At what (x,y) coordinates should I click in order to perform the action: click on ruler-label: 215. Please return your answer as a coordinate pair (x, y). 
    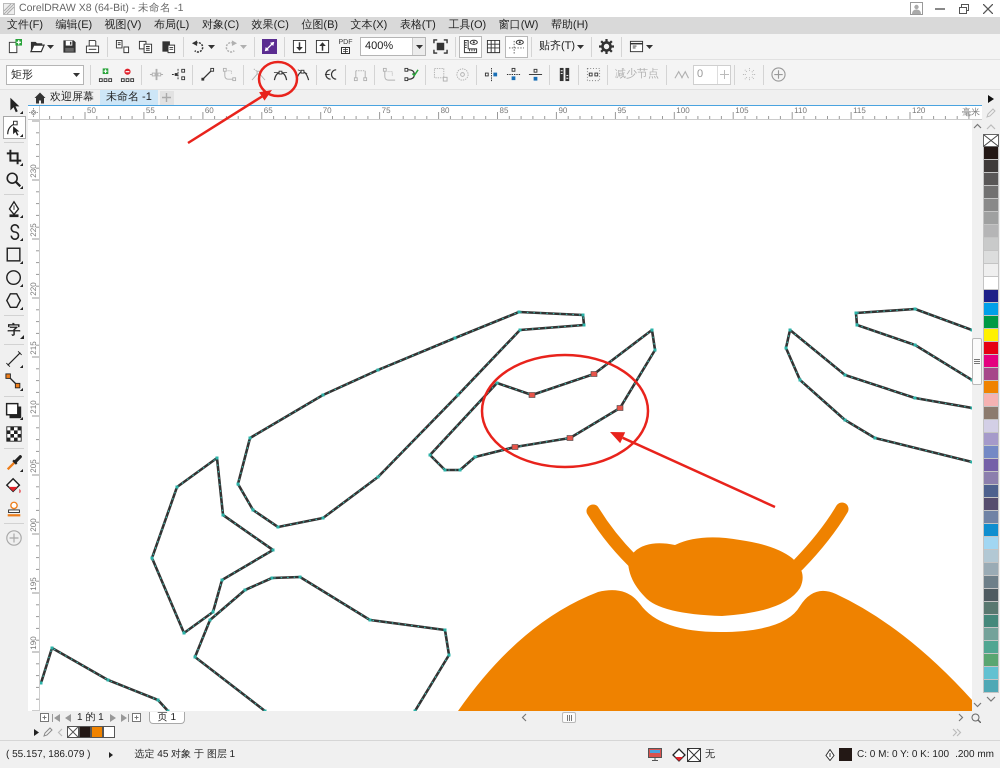
    Looking at the image, I should click on (34, 348).